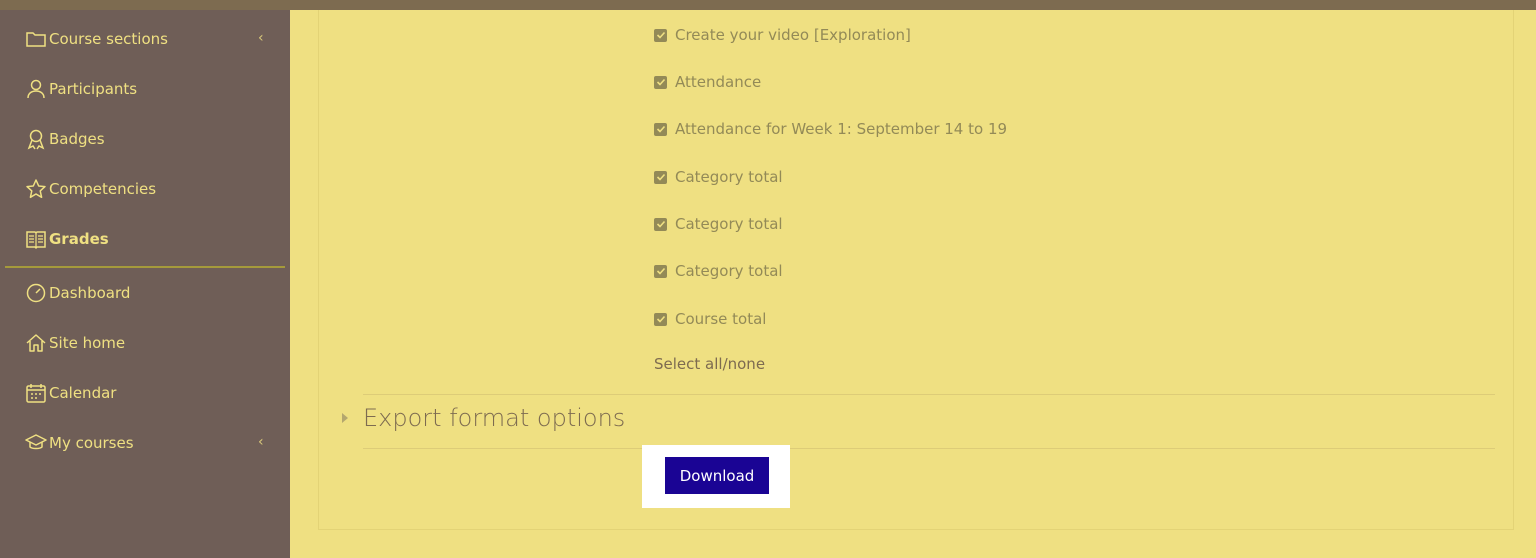 The width and height of the screenshot is (1536, 558). Describe the element at coordinates (145, 240) in the screenshot. I see `sidebar-item-grades: Grades` at that location.